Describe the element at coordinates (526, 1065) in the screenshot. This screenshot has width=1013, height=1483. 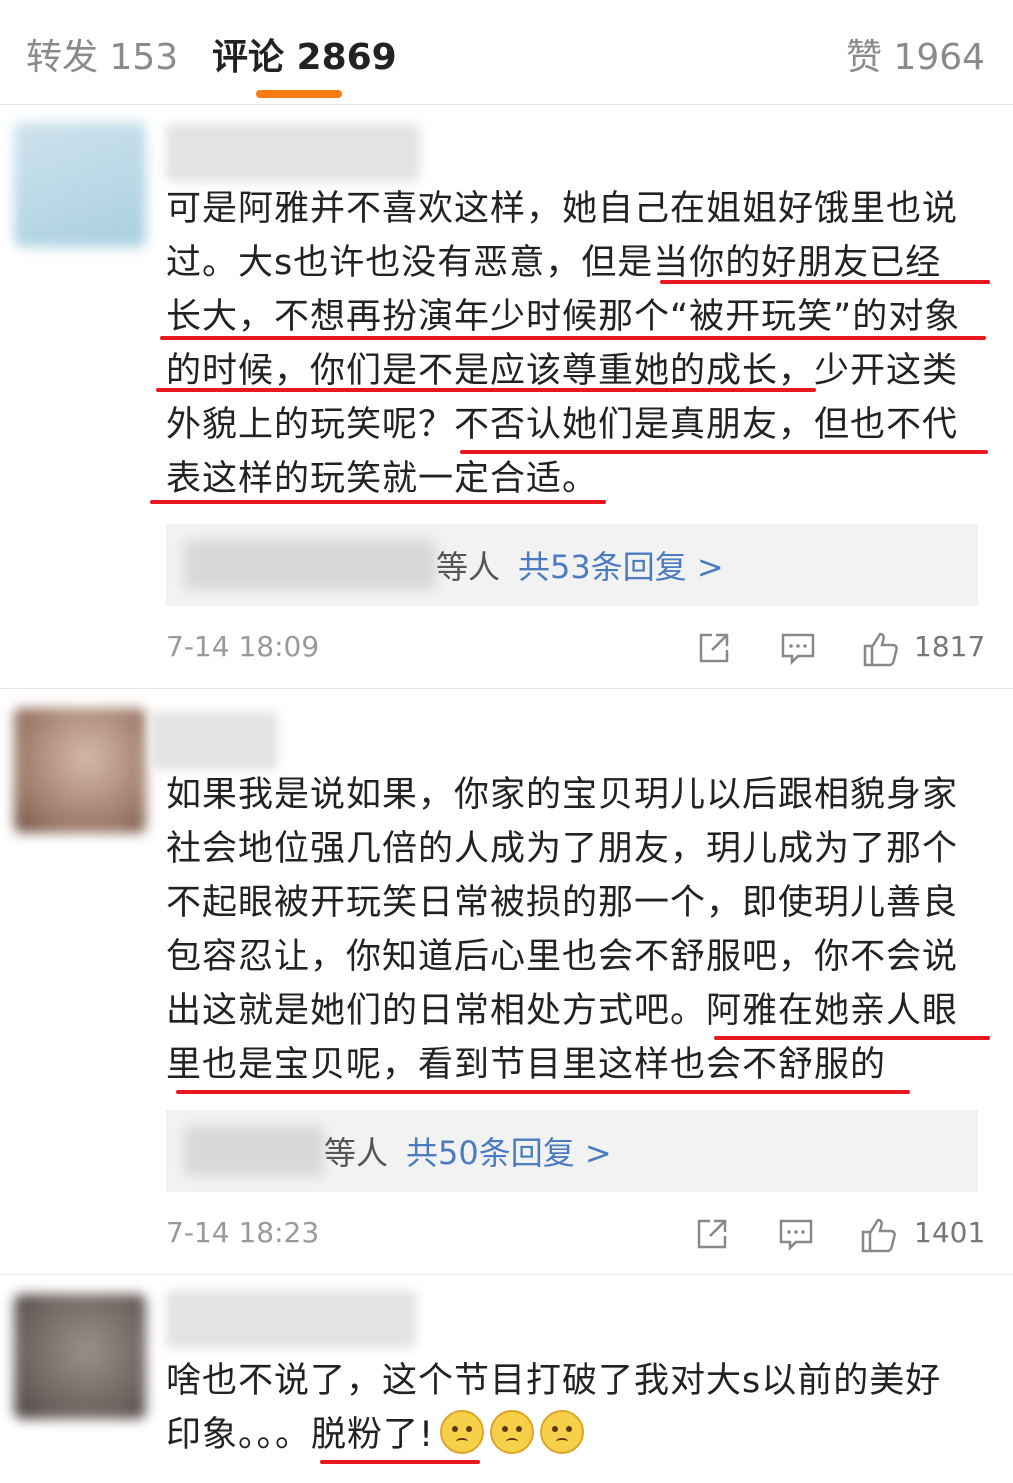
I see `comment-line: 里也是宝贝呢，看到节目里这样也会不舒服的` at that location.